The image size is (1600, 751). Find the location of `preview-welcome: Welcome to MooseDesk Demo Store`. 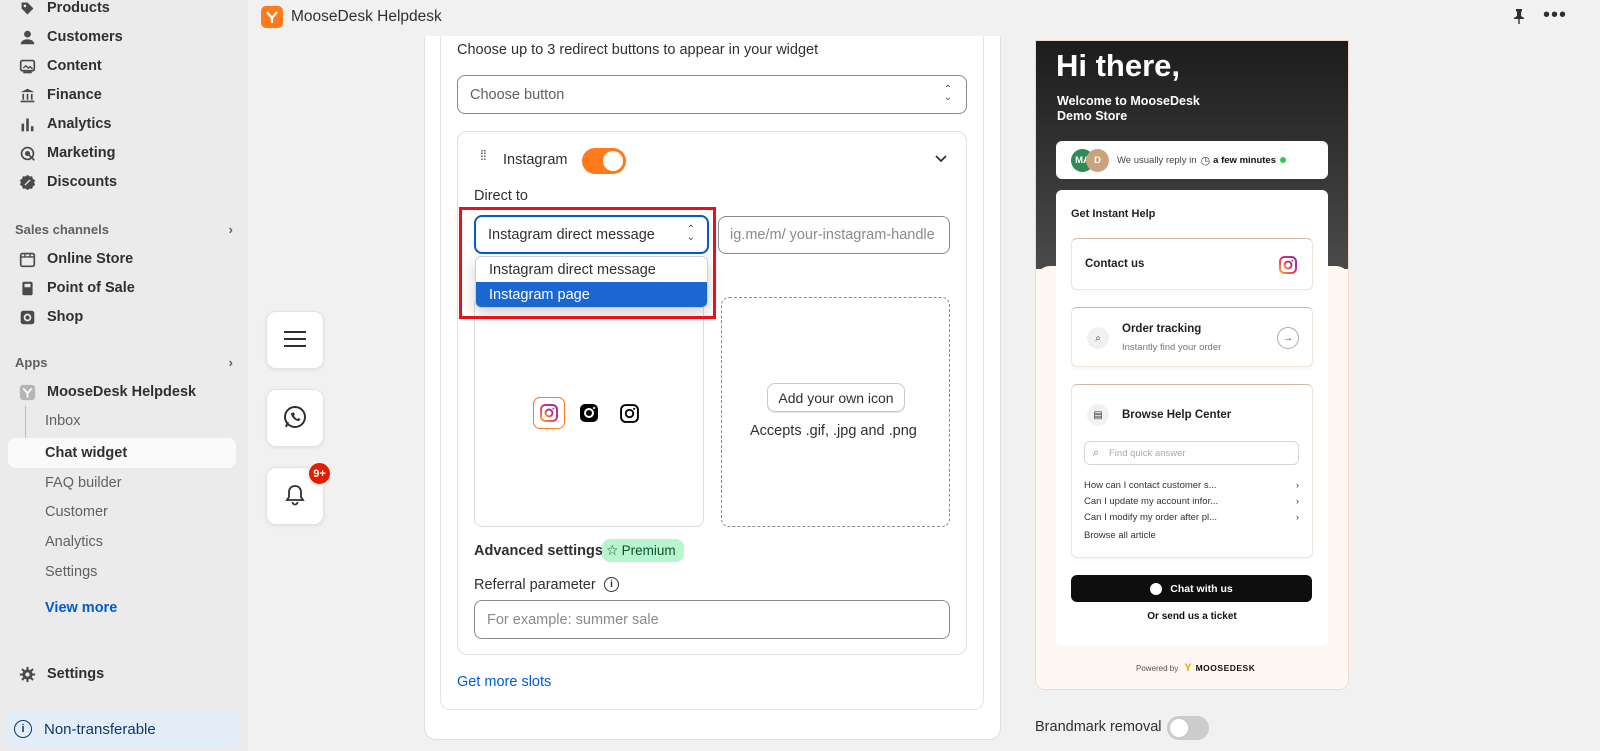

preview-welcome: Welcome to MooseDesk Demo Store is located at coordinates (1128, 108).